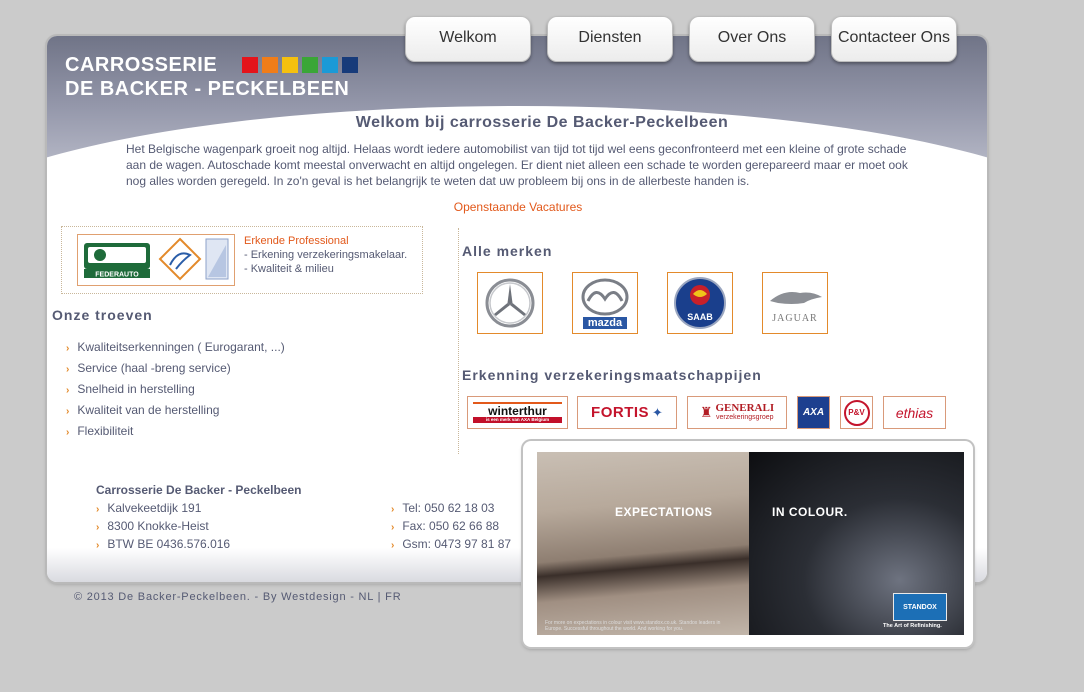 This screenshot has width=1084, height=692. I want to click on mercedes-logo-icon, so click(510, 303).